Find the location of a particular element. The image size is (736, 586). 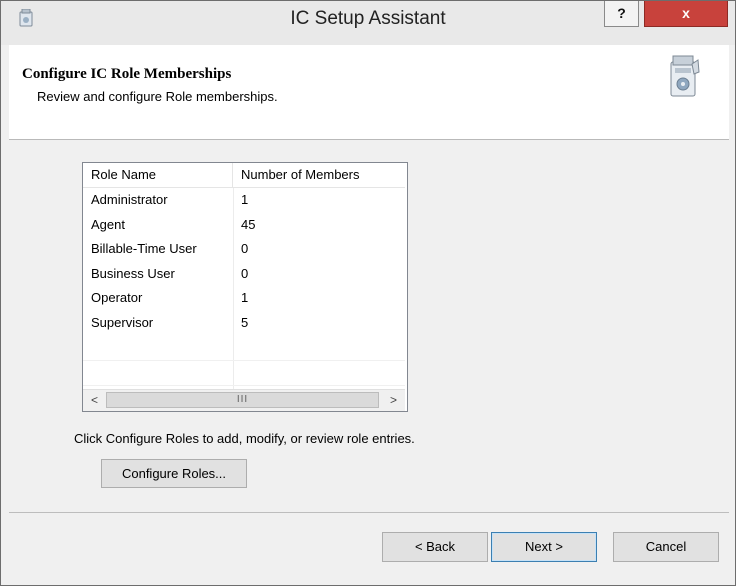

table-row: Operator 1 is located at coordinates (244, 298).